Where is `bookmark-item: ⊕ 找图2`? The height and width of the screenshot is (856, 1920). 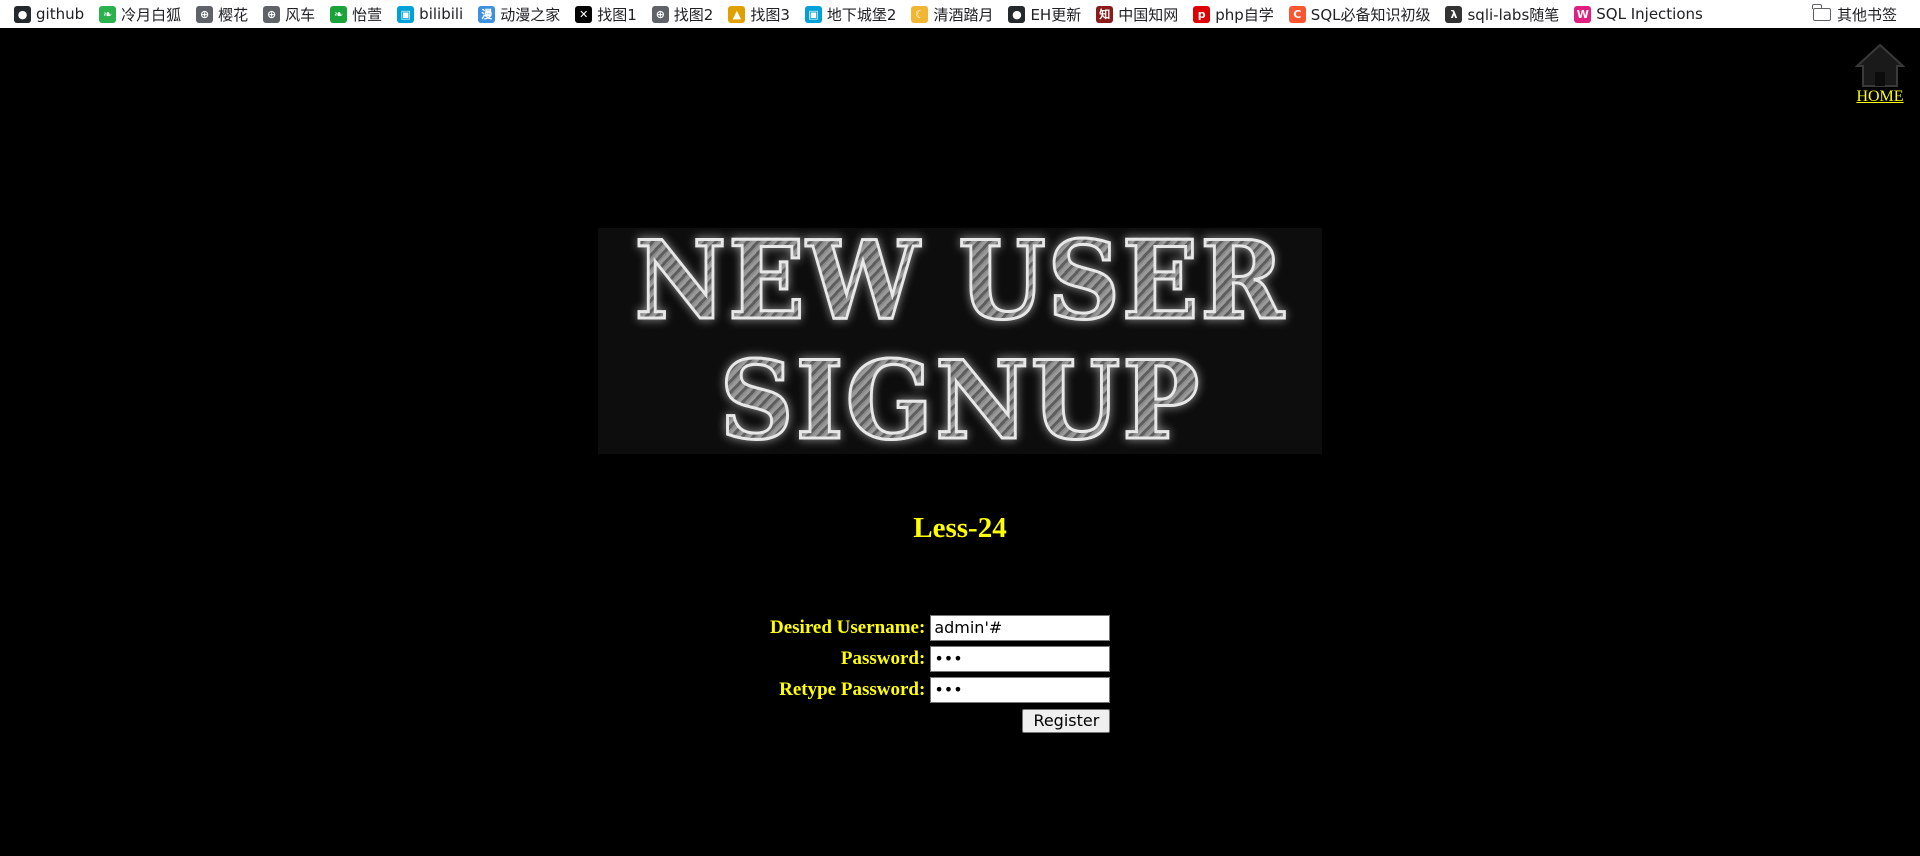
bookmark-item: ⊕ 找图2 is located at coordinates (682, 14).